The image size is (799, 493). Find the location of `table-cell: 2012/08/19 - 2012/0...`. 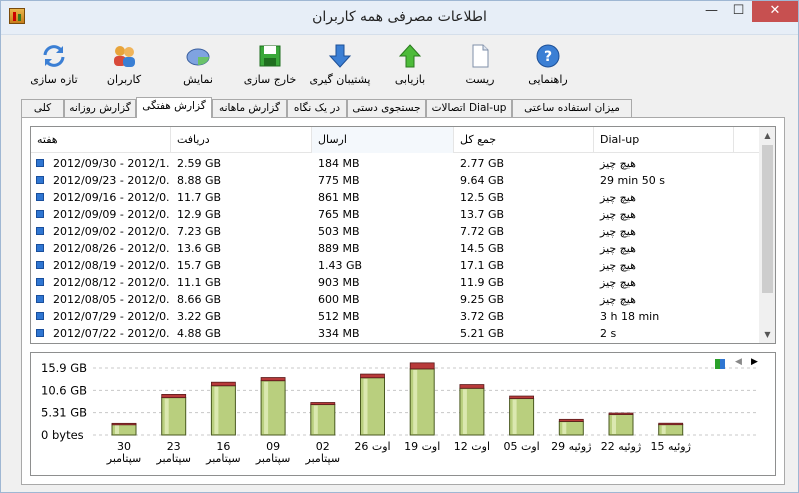

table-cell: 2012/08/19 - 2012/0... is located at coordinates (111, 265).